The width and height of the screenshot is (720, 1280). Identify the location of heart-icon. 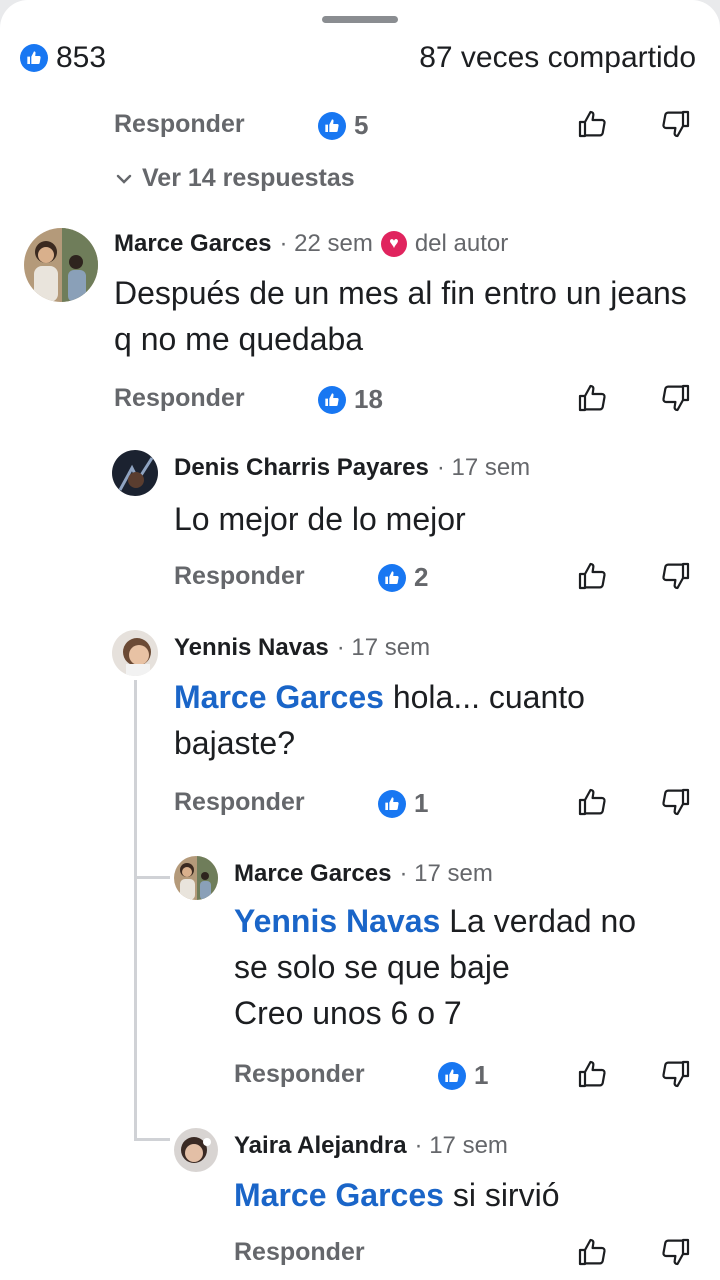
(393, 244).